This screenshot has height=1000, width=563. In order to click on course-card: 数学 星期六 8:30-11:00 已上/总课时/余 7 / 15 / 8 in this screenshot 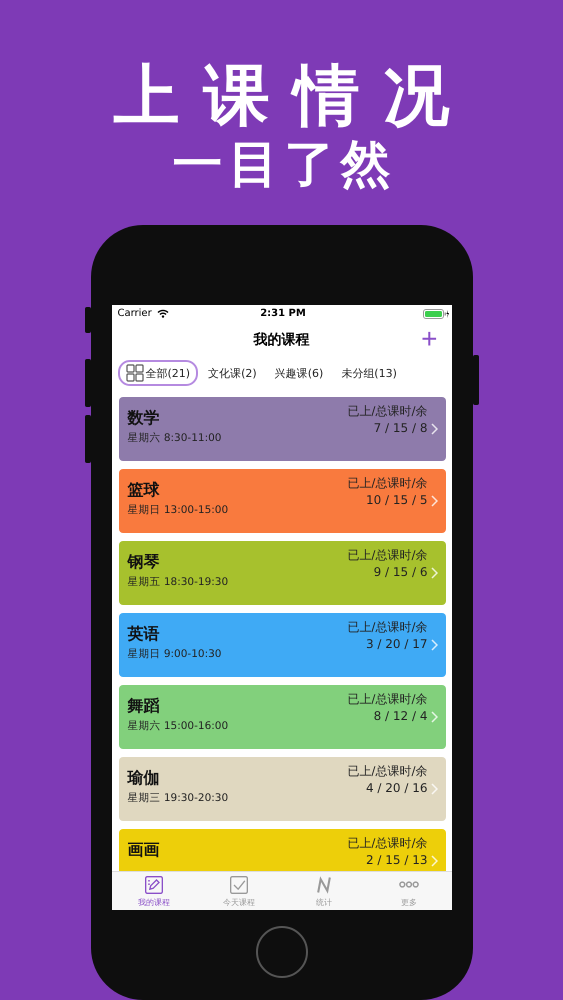, I will do `click(282, 429)`.